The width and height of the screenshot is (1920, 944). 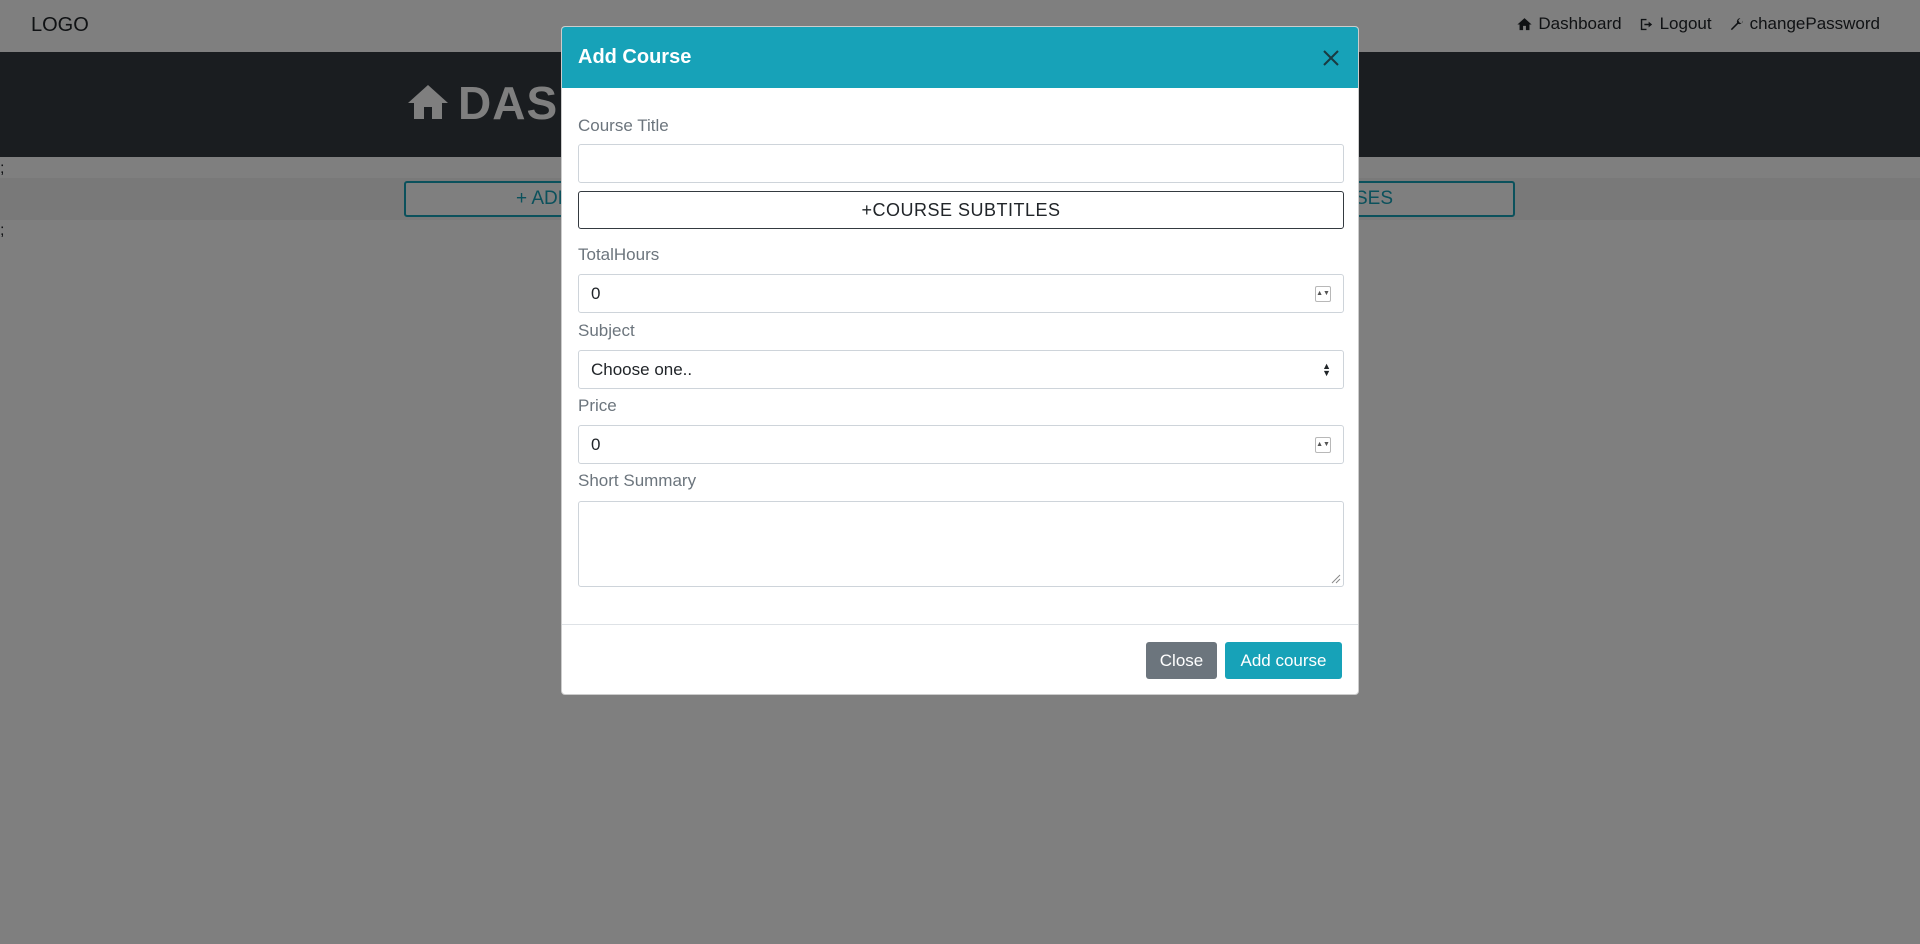 What do you see at coordinates (961, 544) in the screenshot?
I see `short-summary-textarea` at bounding box center [961, 544].